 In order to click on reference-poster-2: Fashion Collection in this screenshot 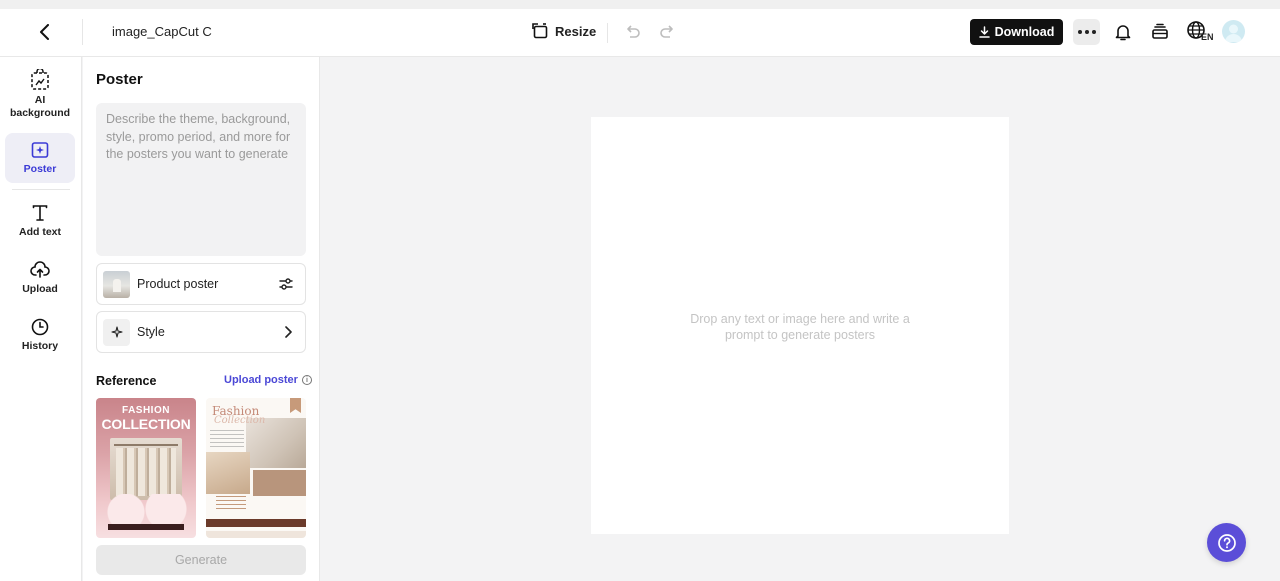, I will do `click(256, 468)`.